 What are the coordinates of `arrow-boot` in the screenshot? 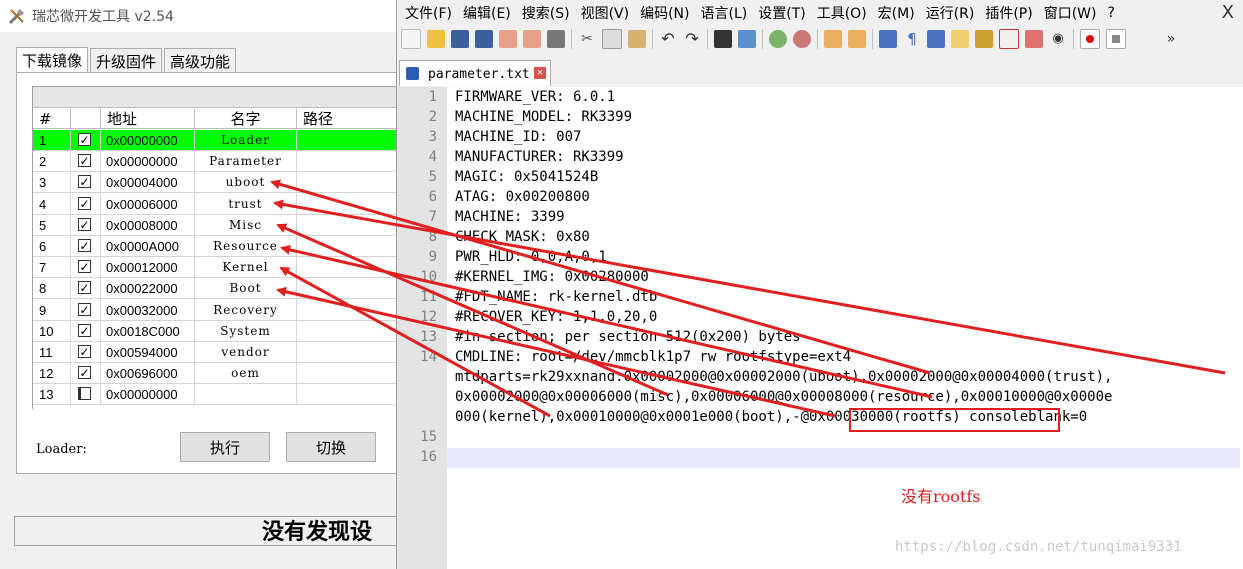 It's located at (556, 352).